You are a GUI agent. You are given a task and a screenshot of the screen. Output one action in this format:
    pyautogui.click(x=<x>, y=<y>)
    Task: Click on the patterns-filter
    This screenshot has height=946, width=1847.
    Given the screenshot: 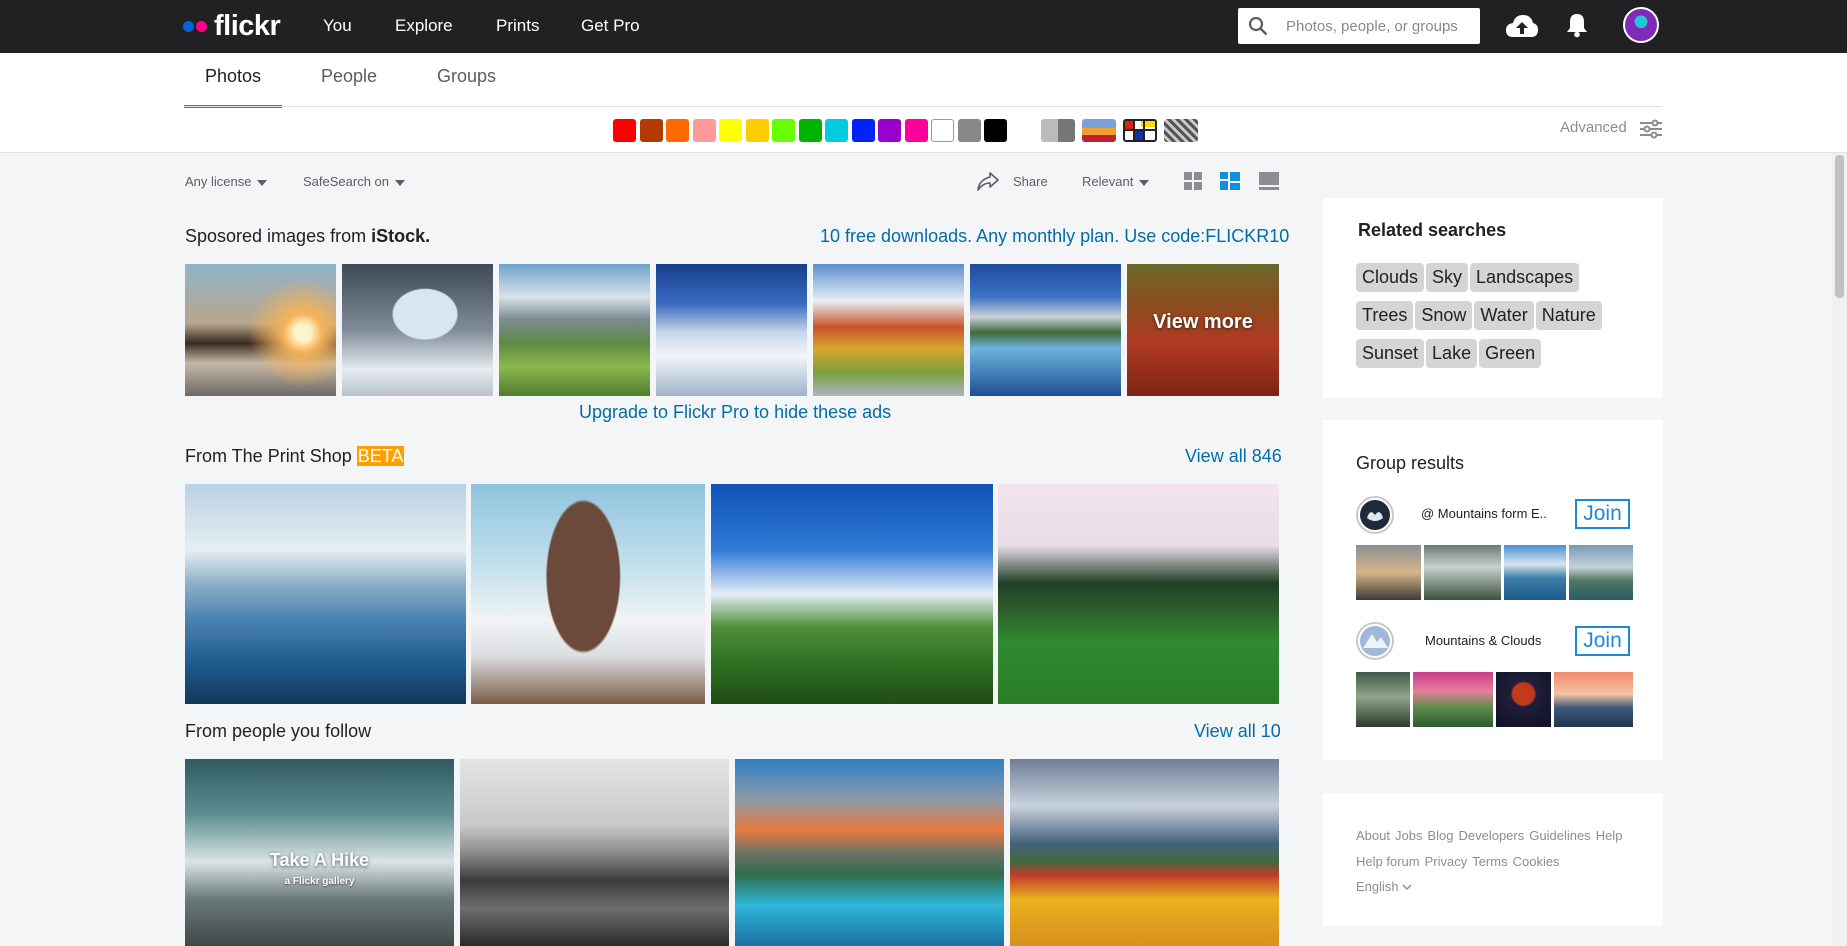 What is the action you would take?
    pyautogui.click(x=1181, y=130)
    